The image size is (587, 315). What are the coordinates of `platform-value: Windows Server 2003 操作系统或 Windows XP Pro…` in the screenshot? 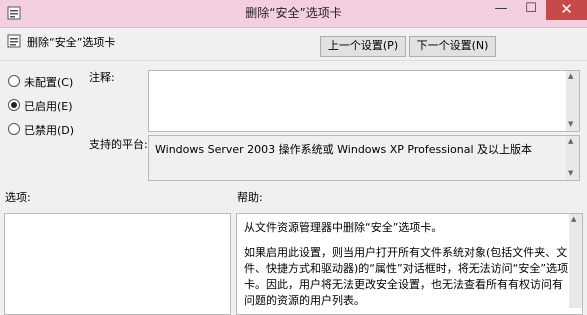 It's located at (344, 149).